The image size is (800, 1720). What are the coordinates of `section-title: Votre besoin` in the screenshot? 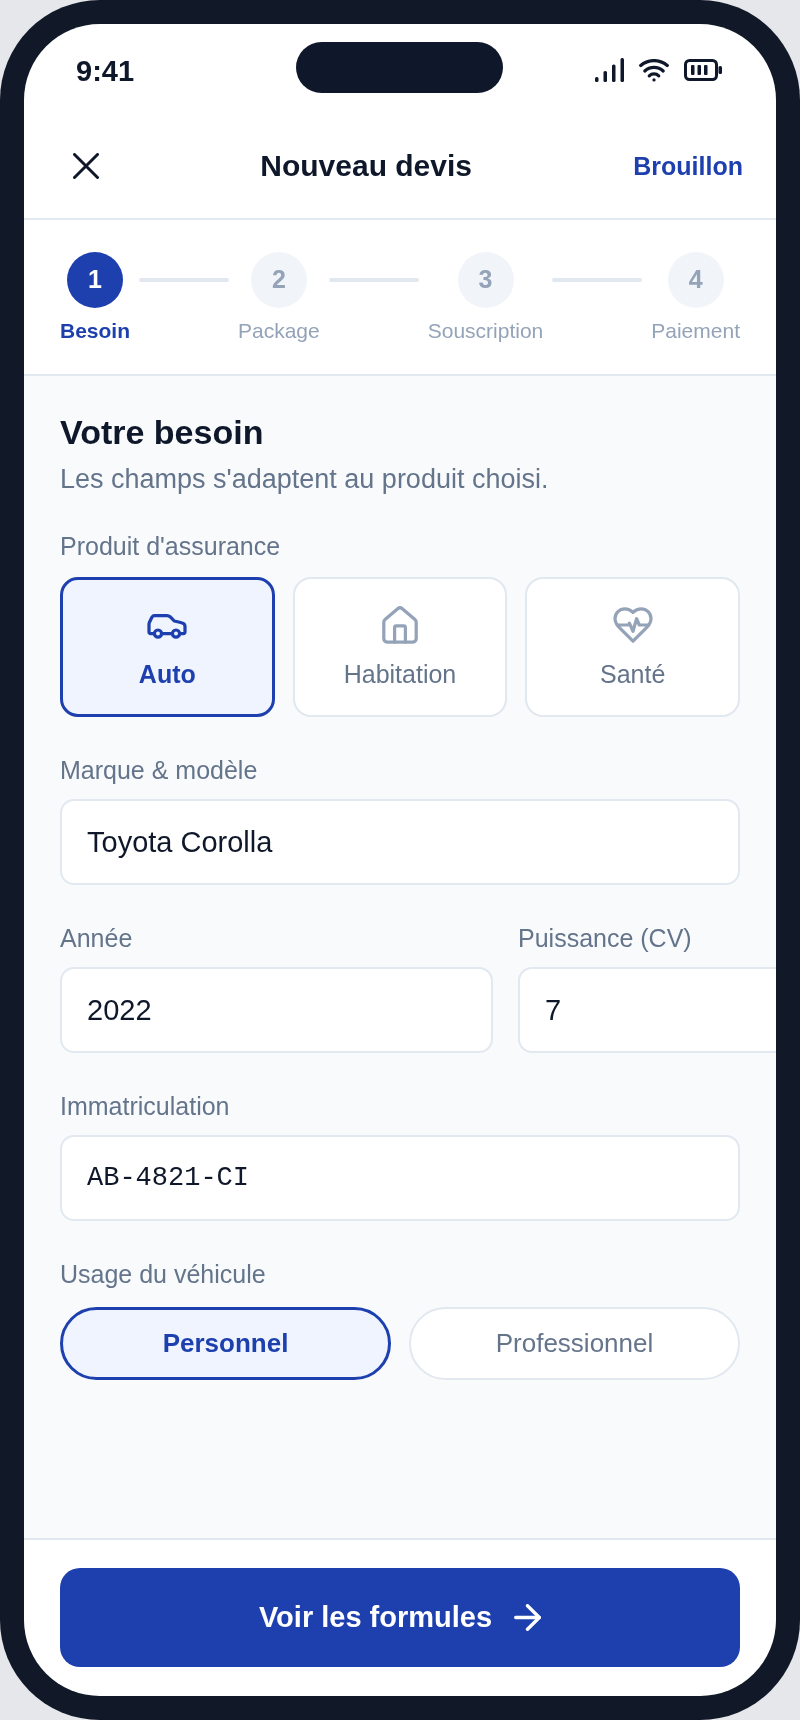 It's located at (162, 432).